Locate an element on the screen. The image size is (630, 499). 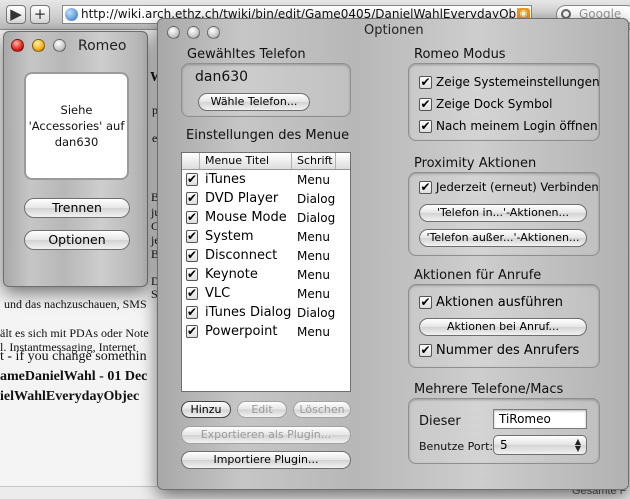
this-computer-label: Dieser is located at coordinates (440, 421).